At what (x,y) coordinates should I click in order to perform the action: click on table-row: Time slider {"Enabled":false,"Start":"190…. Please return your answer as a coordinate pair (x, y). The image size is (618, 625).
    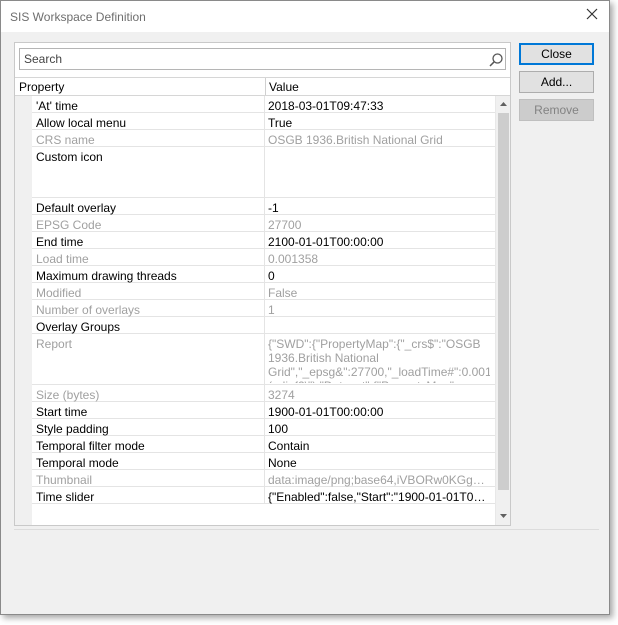
    Looking at the image, I should click on (263, 495).